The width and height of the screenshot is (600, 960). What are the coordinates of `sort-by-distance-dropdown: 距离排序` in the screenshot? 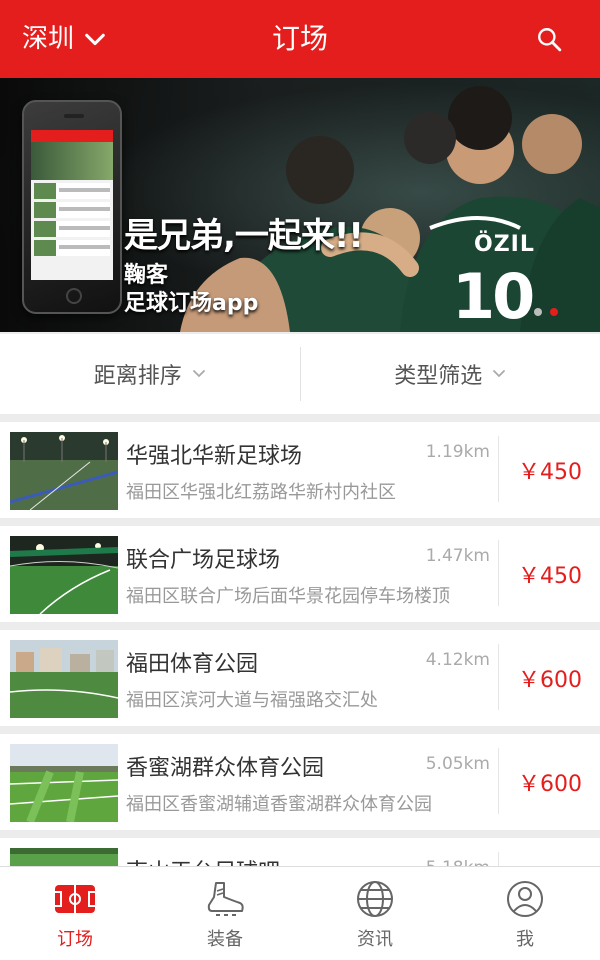 It's located at (150, 374).